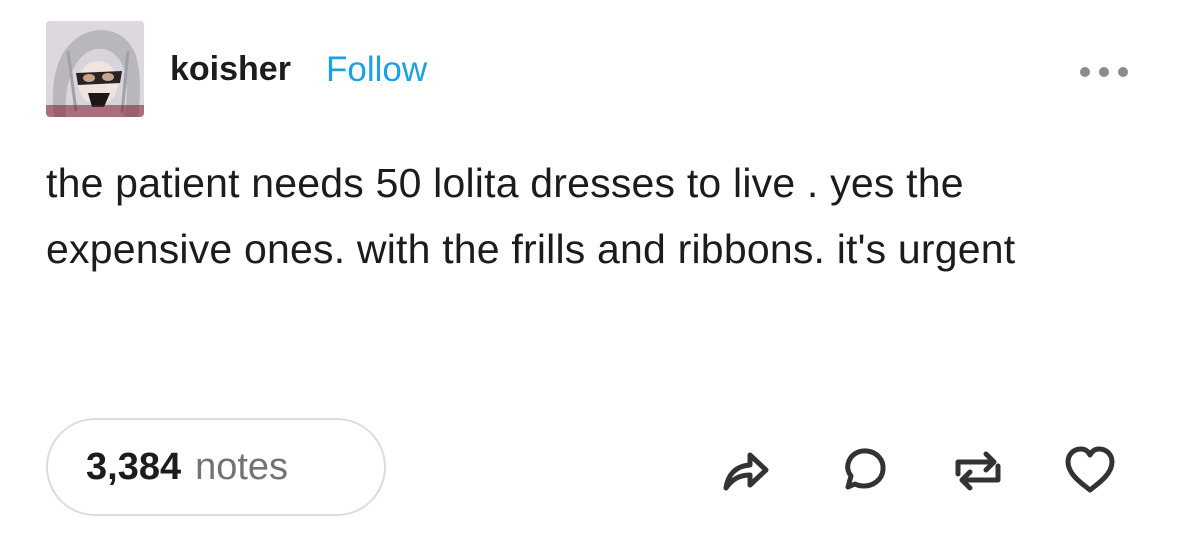 The width and height of the screenshot is (1179, 551). I want to click on notes-label: notes, so click(242, 466).